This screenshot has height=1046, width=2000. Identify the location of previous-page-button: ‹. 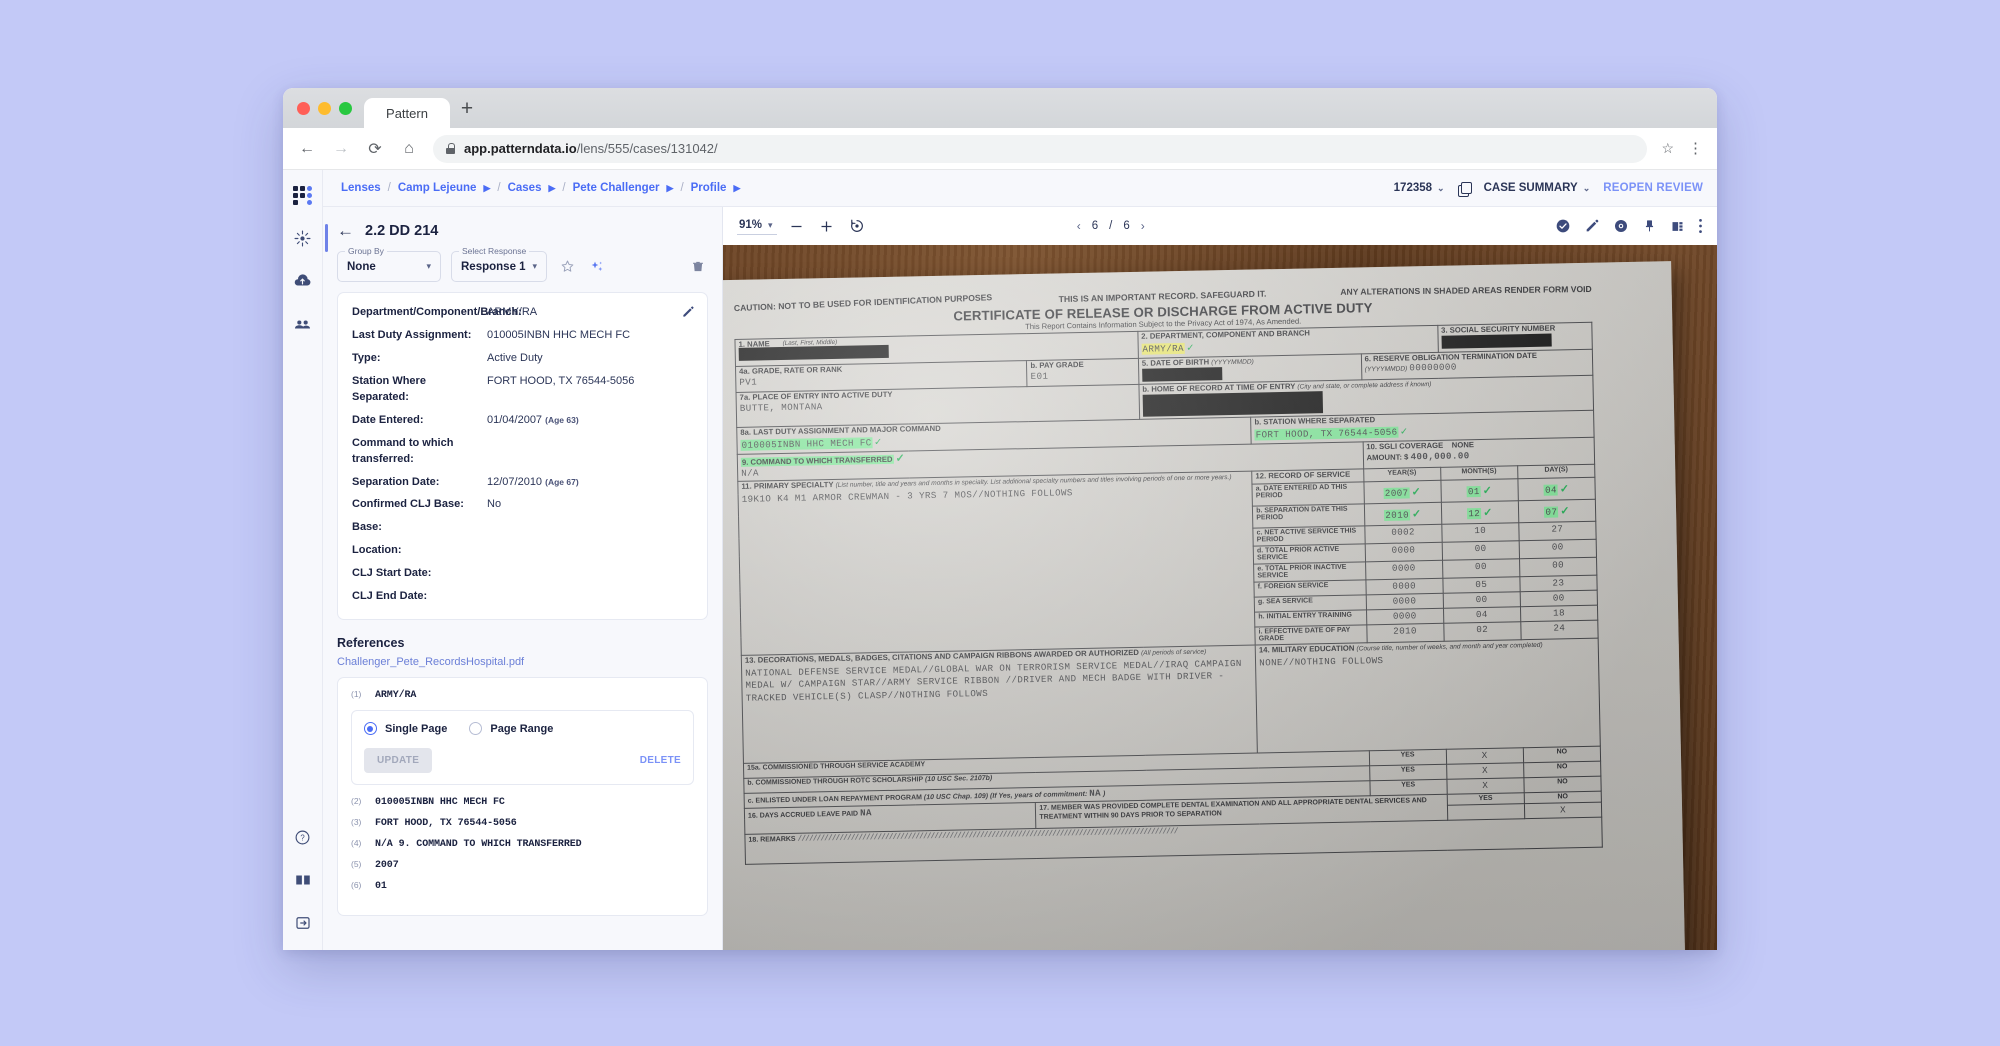
(1079, 226).